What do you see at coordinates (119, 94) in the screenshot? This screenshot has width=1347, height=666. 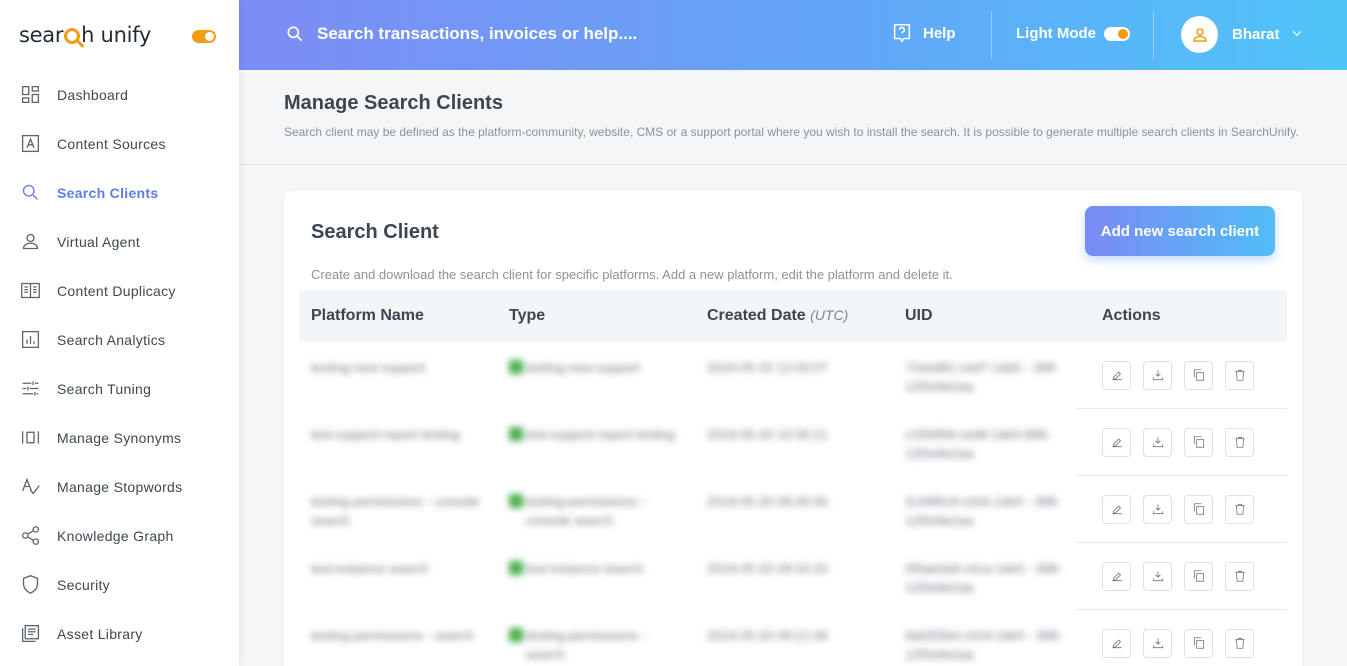 I see `sidebar-item-dashboard: Dashboard` at bounding box center [119, 94].